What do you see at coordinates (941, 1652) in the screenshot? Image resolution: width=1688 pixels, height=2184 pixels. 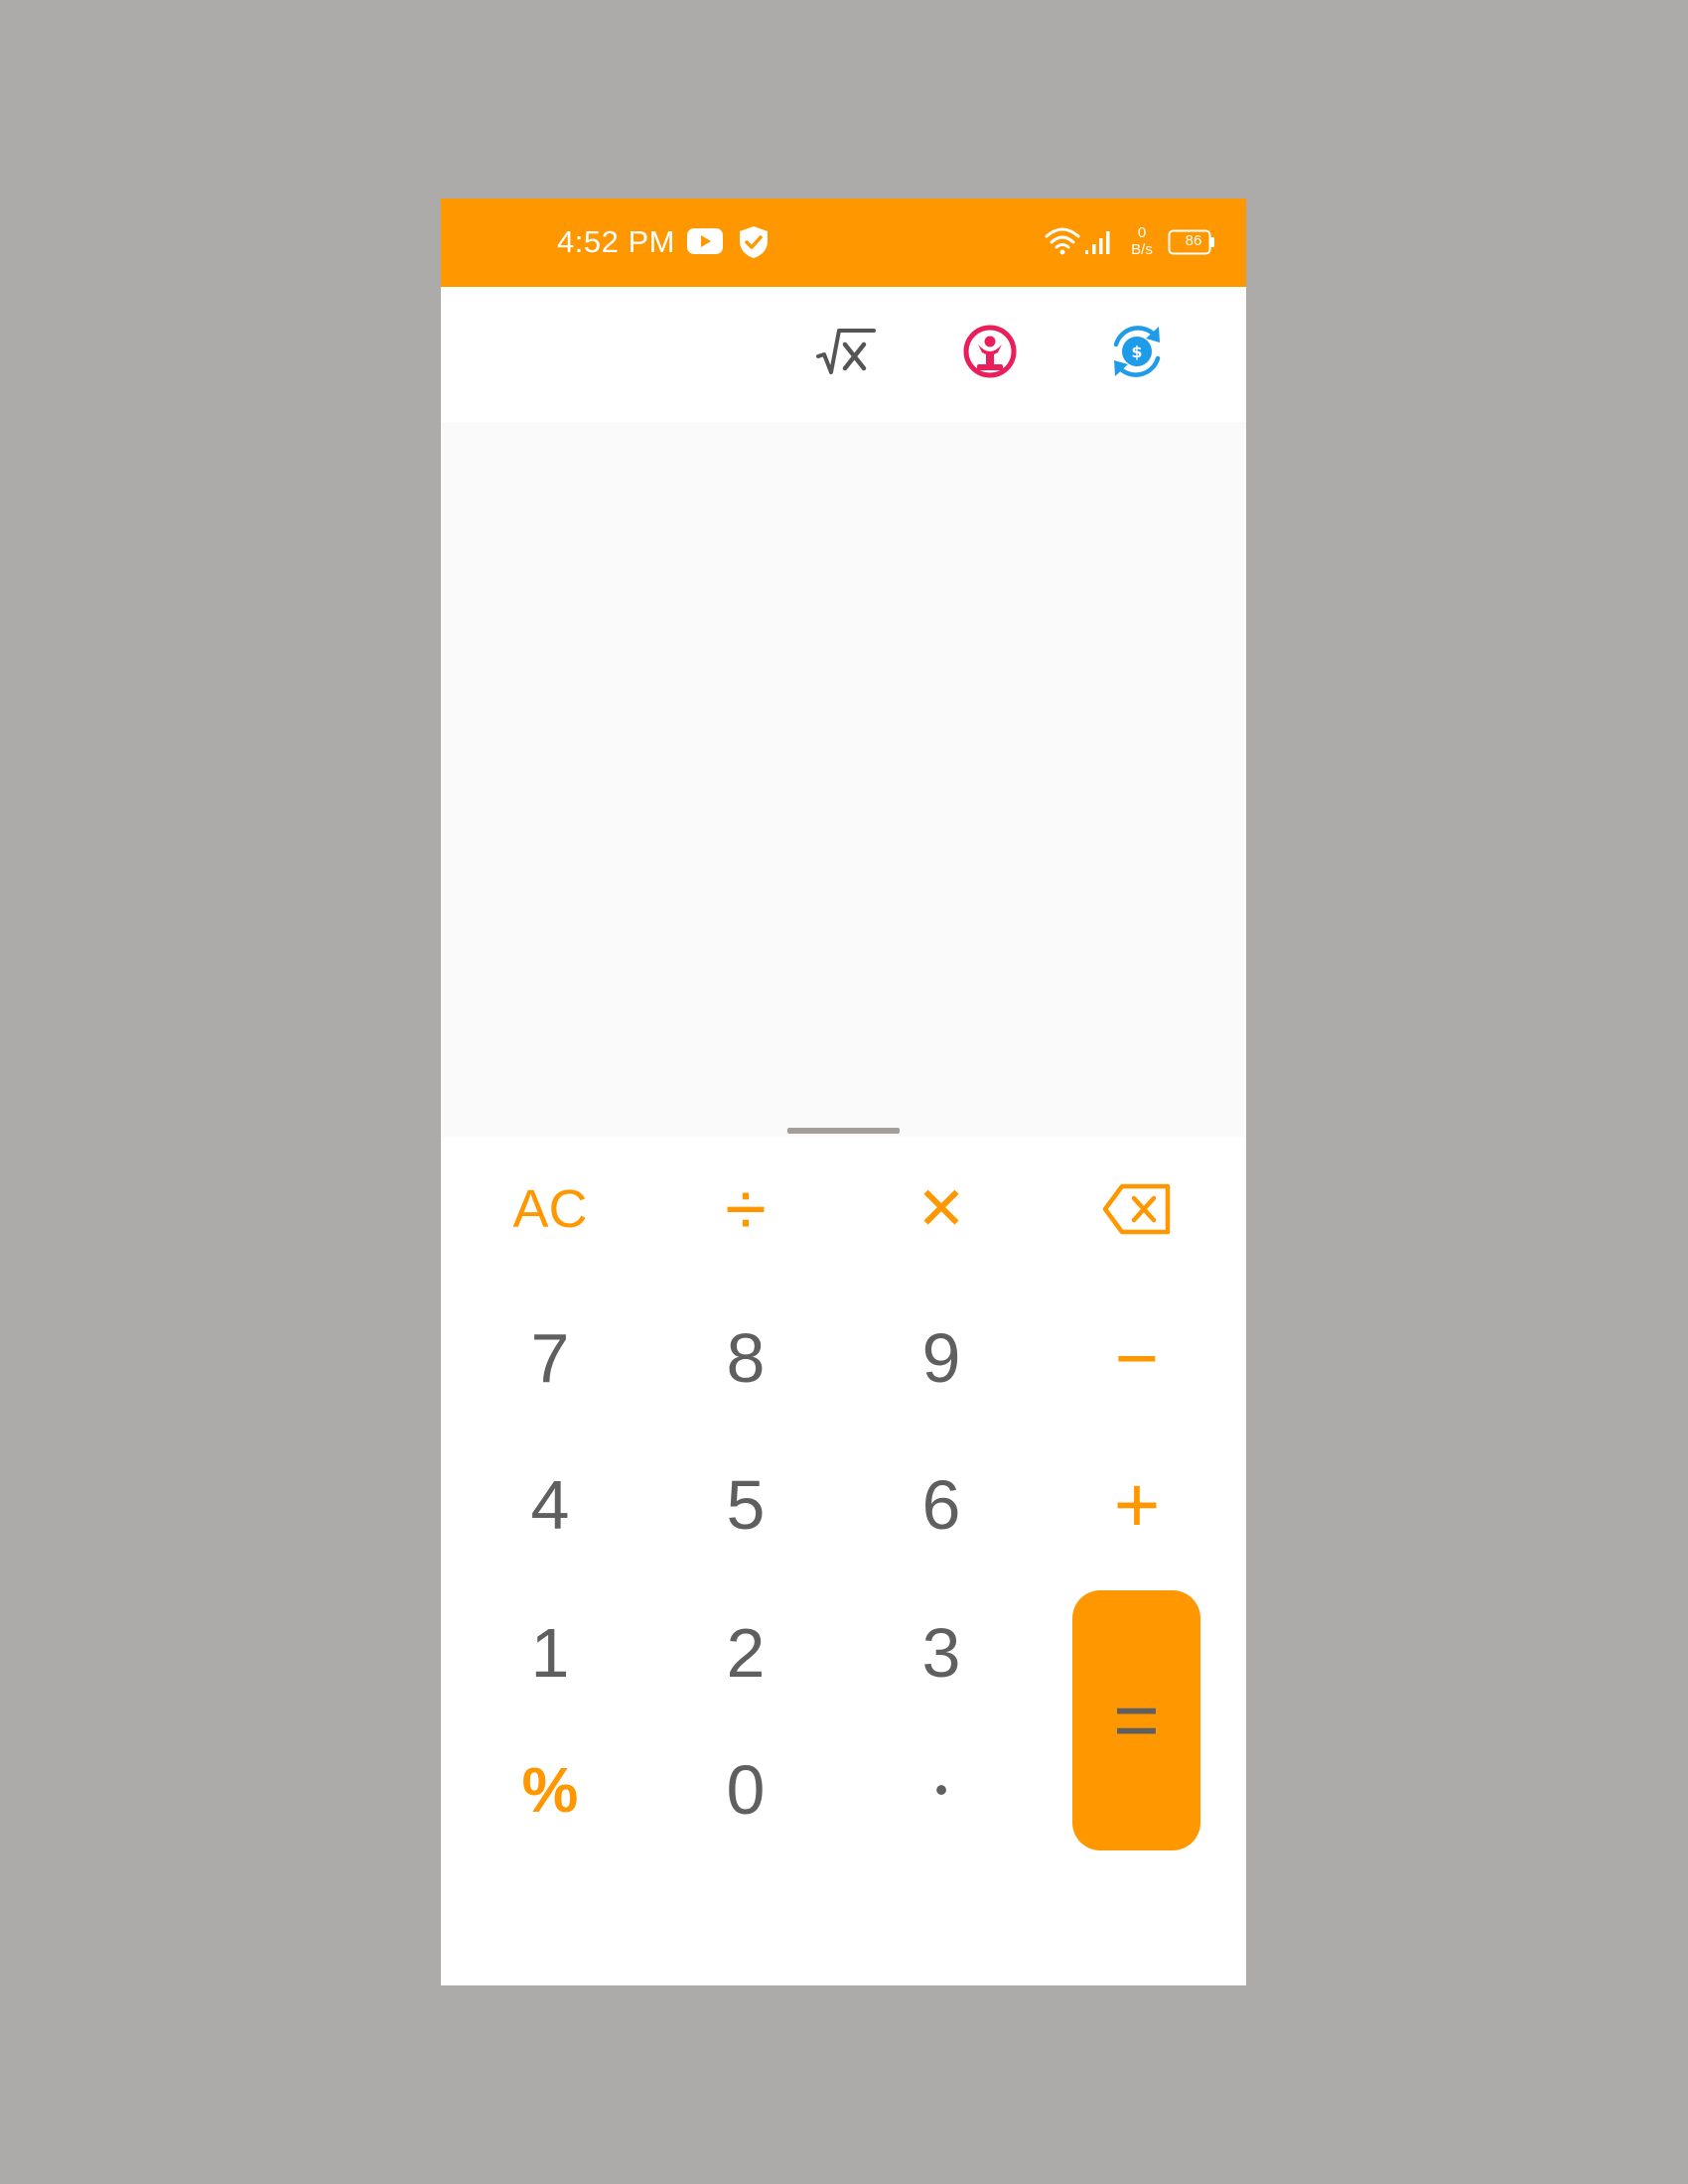 I see `digit-3-button: 3` at bounding box center [941, 1652].